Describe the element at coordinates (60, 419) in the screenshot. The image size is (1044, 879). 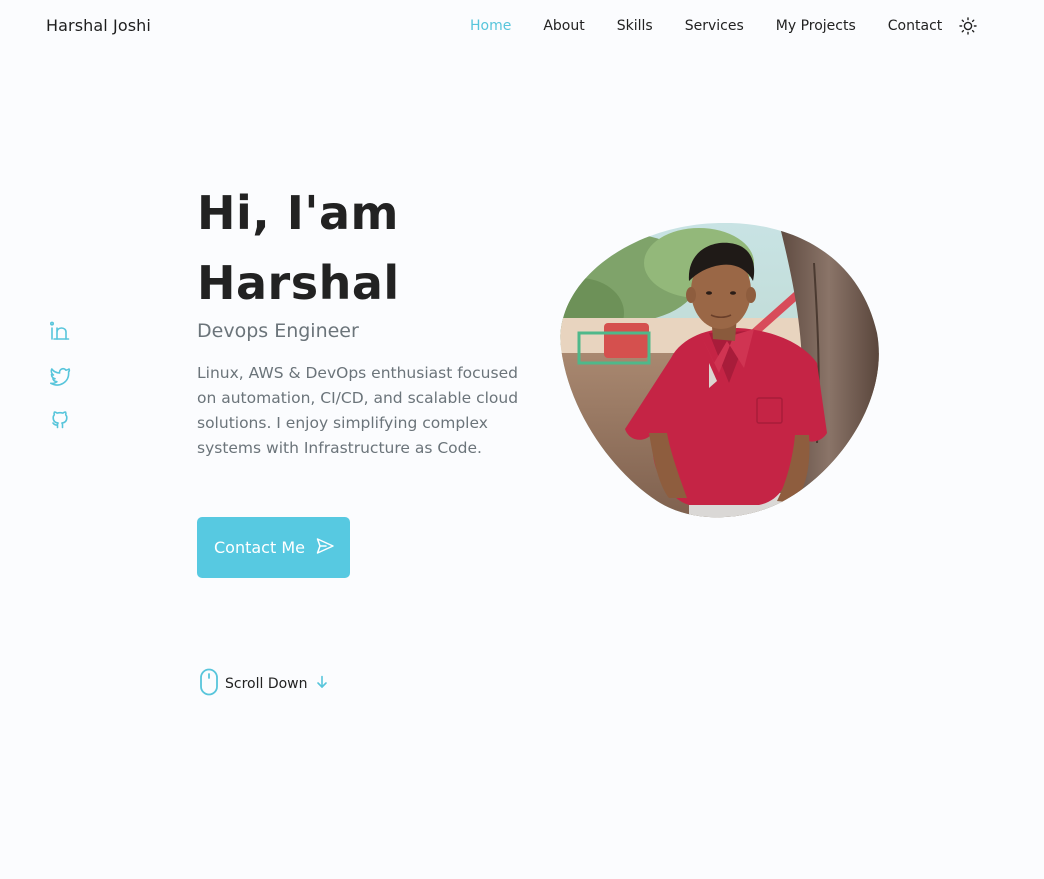
I see `github-icon` at that location.